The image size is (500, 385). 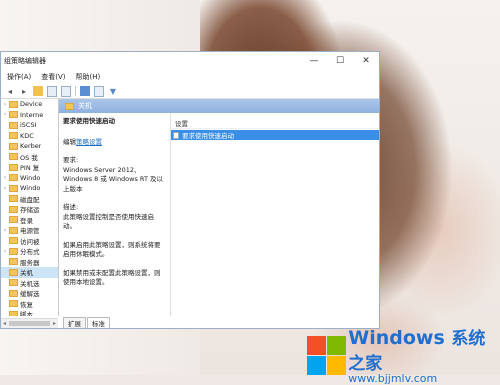 I want to click on minimize-button: —, so click(x=314, y=61).